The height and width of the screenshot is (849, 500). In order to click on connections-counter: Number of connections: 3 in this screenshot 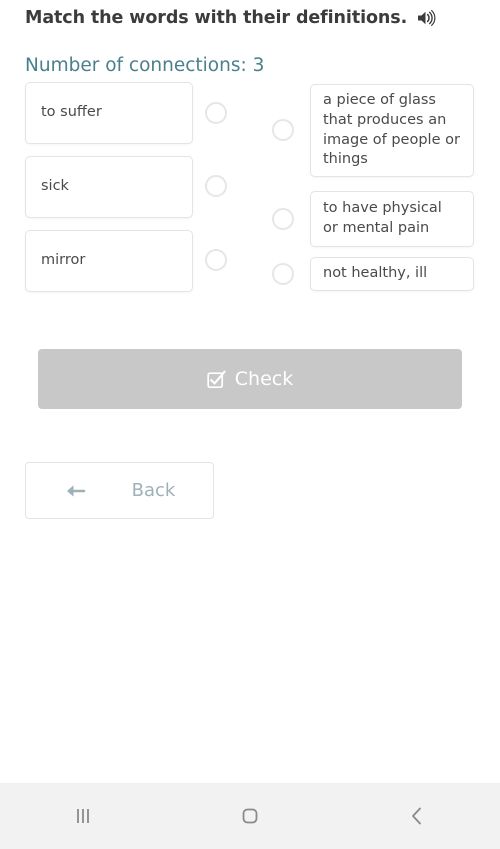, I will do `click(145, 65)`.